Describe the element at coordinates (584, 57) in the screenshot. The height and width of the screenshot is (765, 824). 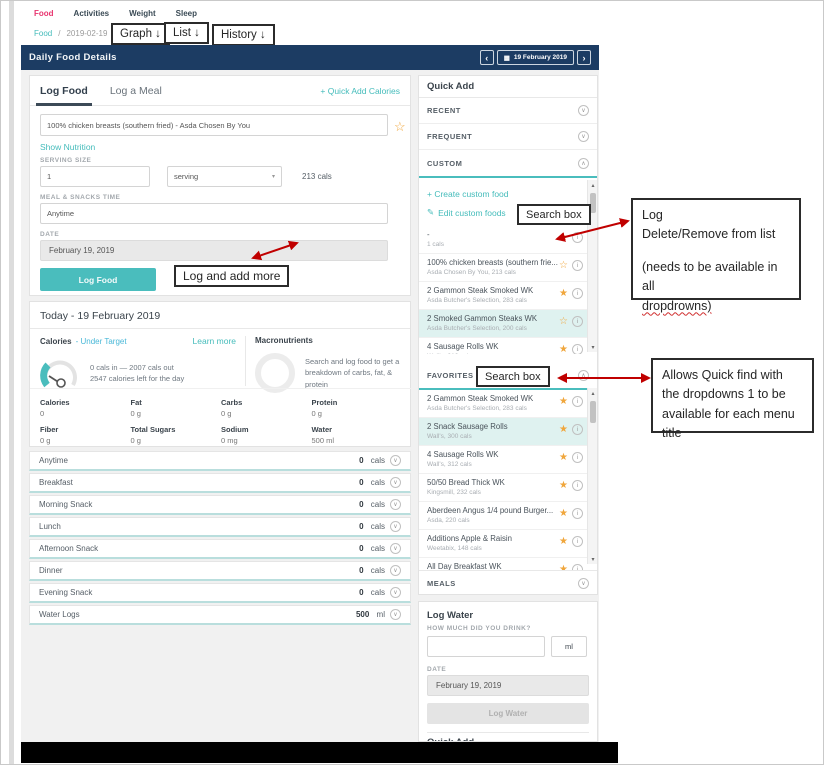
I see `next-day-button: ›` at that location.